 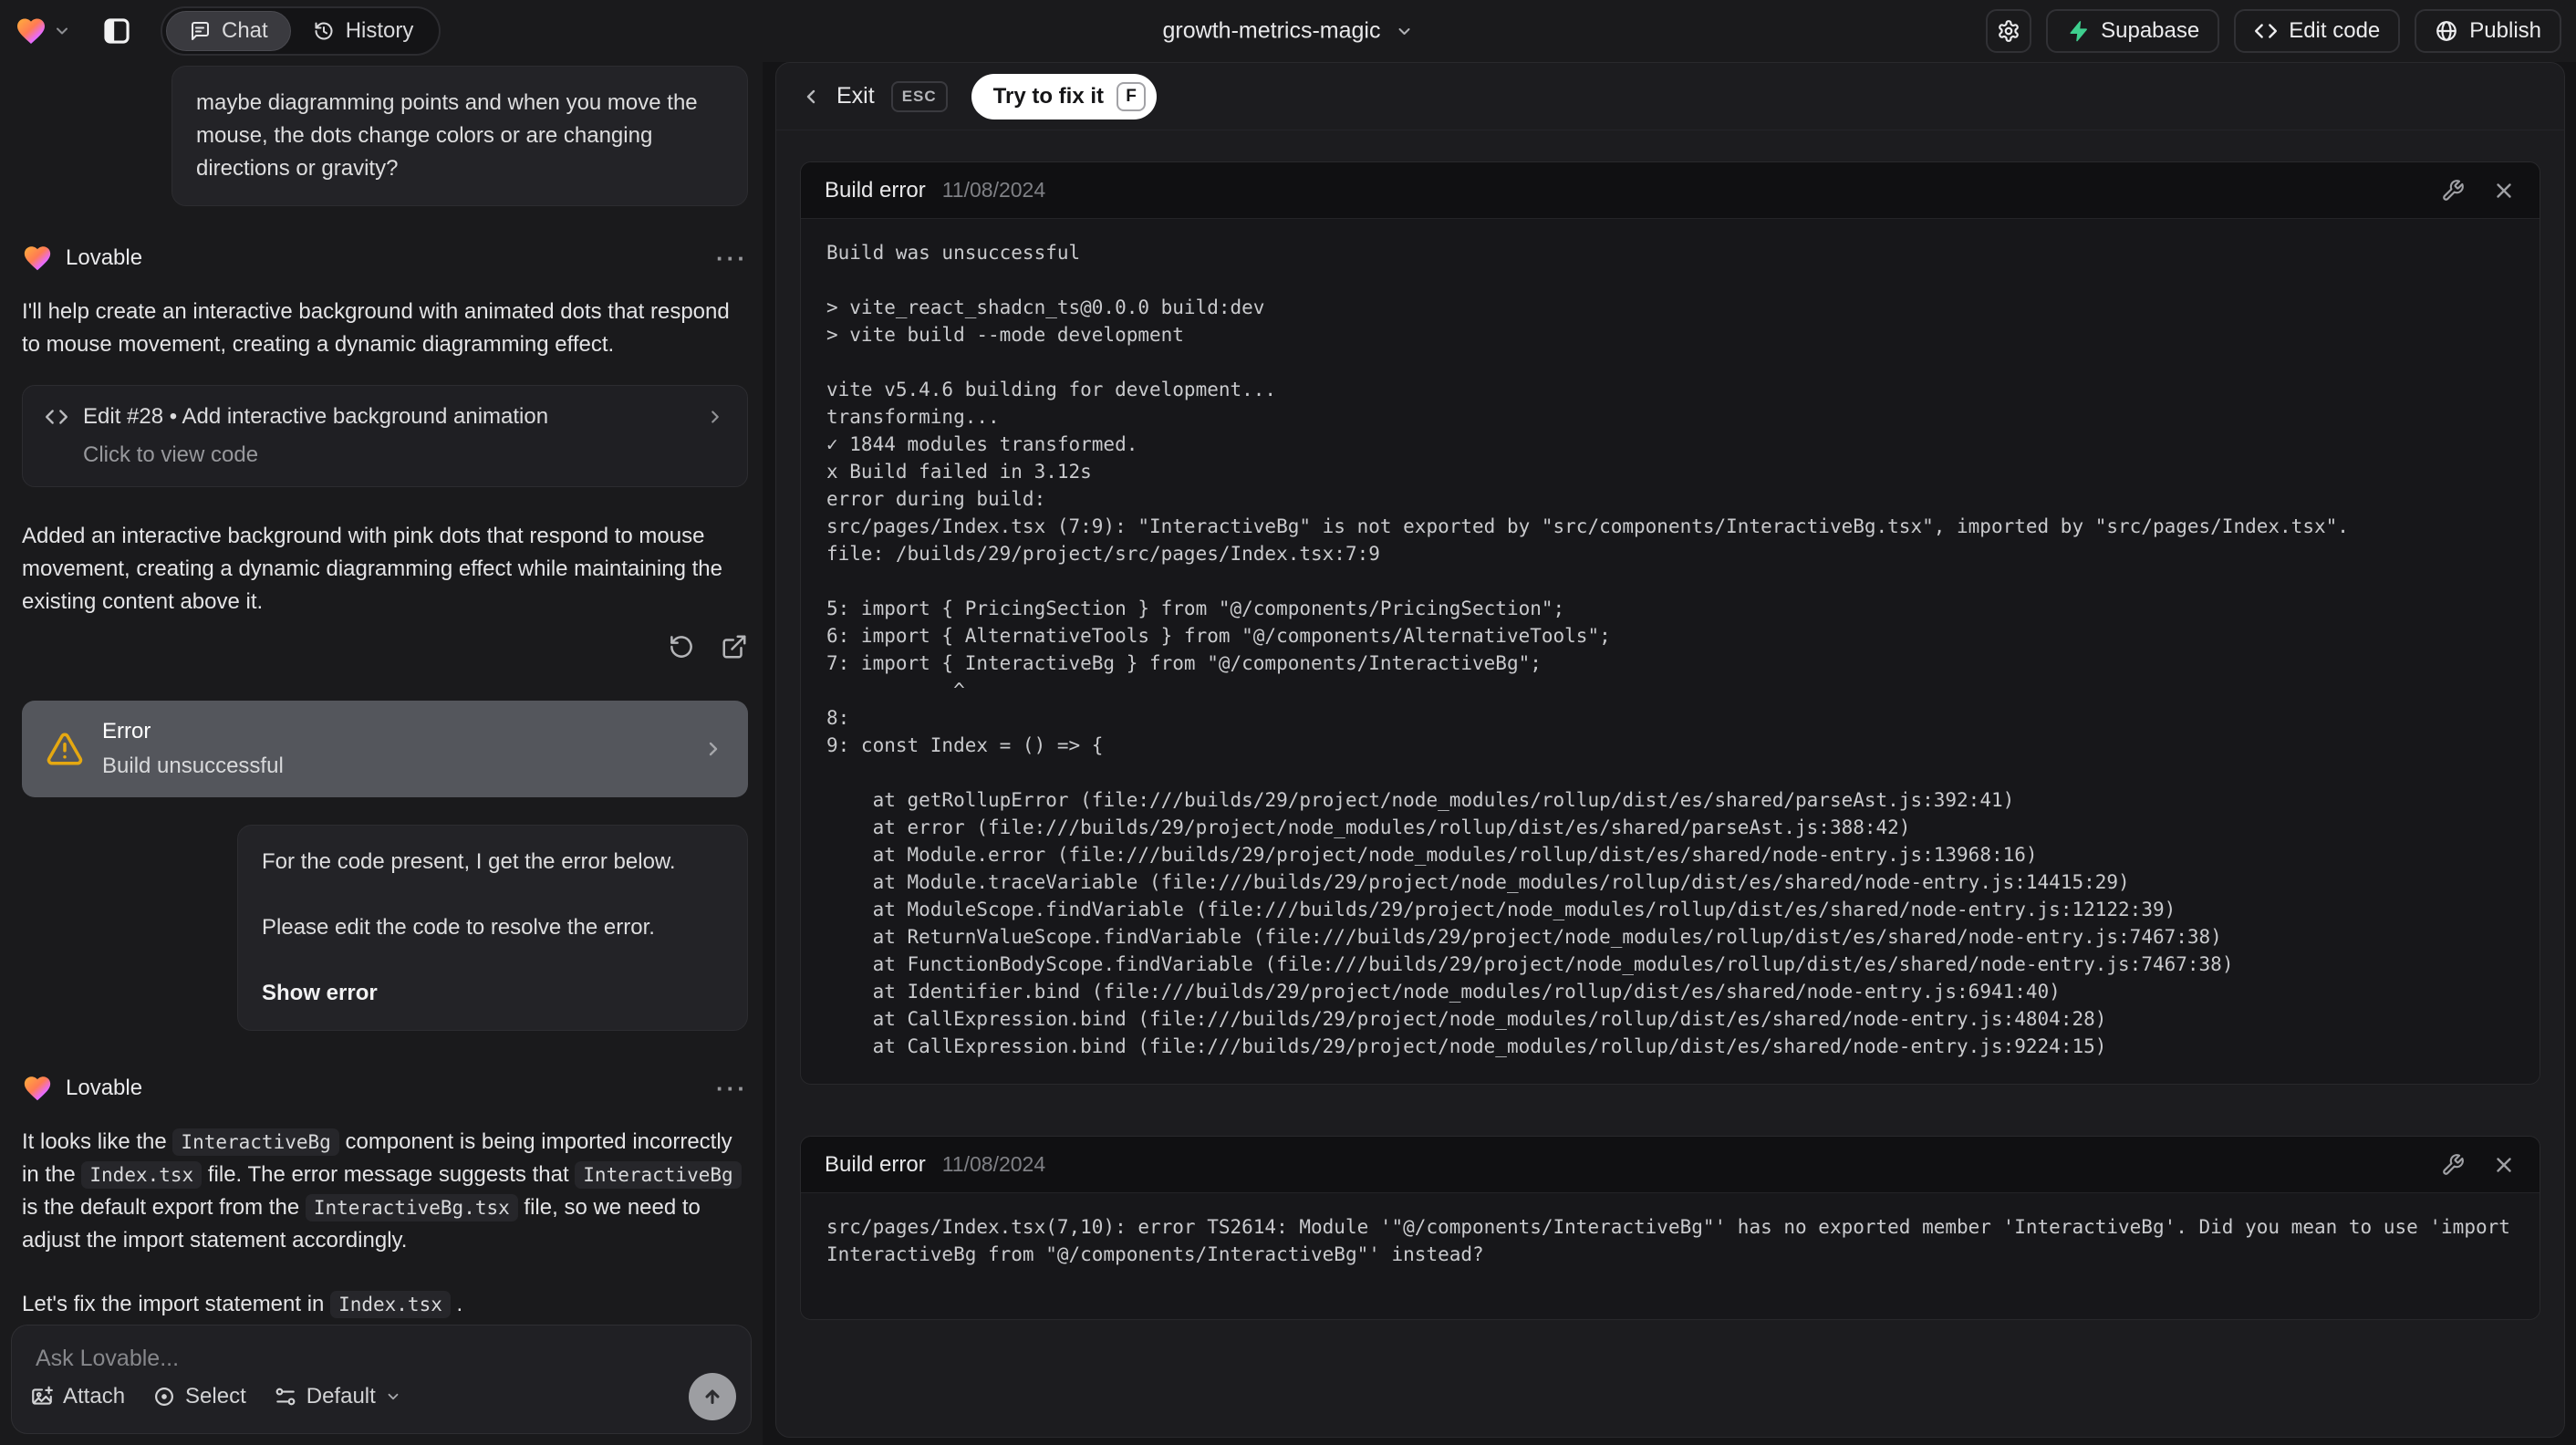 I want to click on topbar-right: Supabase Edit code Publish, so click(x=2273, y=31).